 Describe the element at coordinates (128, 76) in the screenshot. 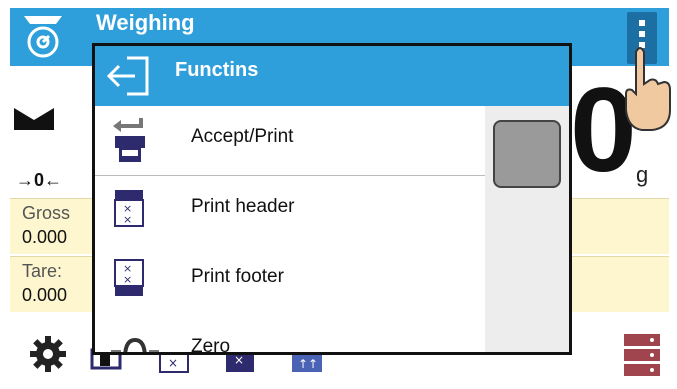

I see `exit-icon` at that location.